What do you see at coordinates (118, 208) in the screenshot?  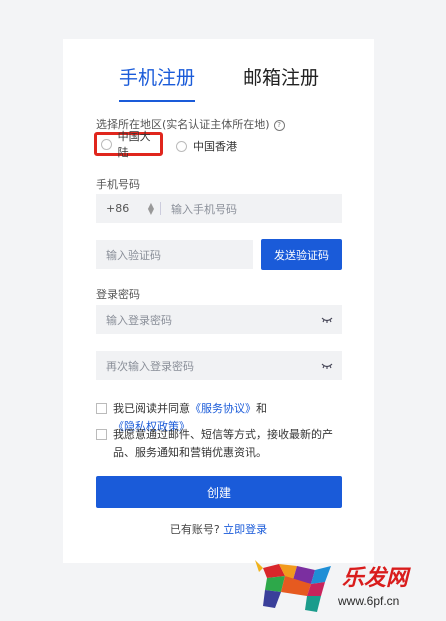 I see `country-code-value: +86` at bounding box center [118, 208].